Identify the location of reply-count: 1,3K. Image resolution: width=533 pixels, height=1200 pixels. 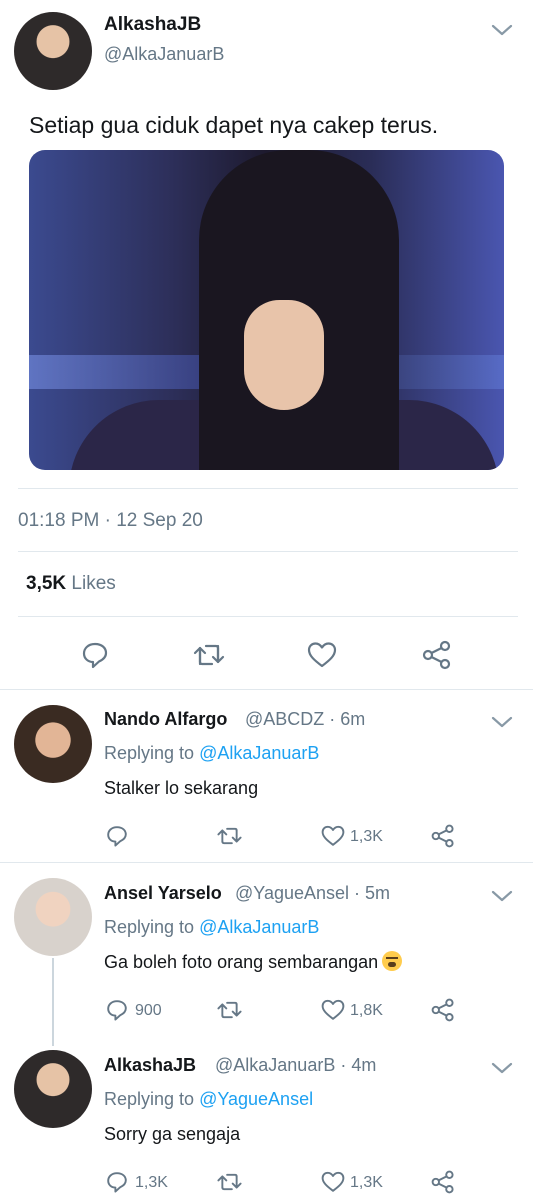
(151, 1182).